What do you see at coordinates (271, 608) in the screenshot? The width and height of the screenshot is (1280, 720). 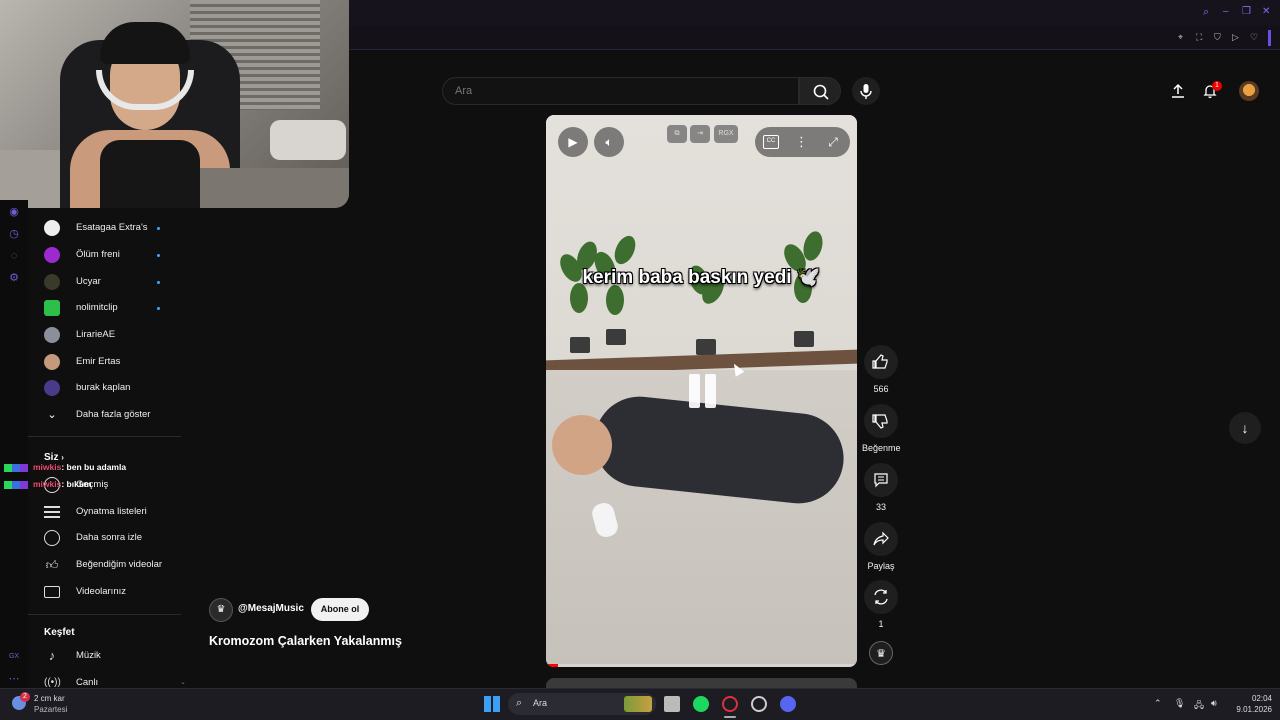 I see `channel-handle: @MesajMusic` at bounding box center [271, 608].